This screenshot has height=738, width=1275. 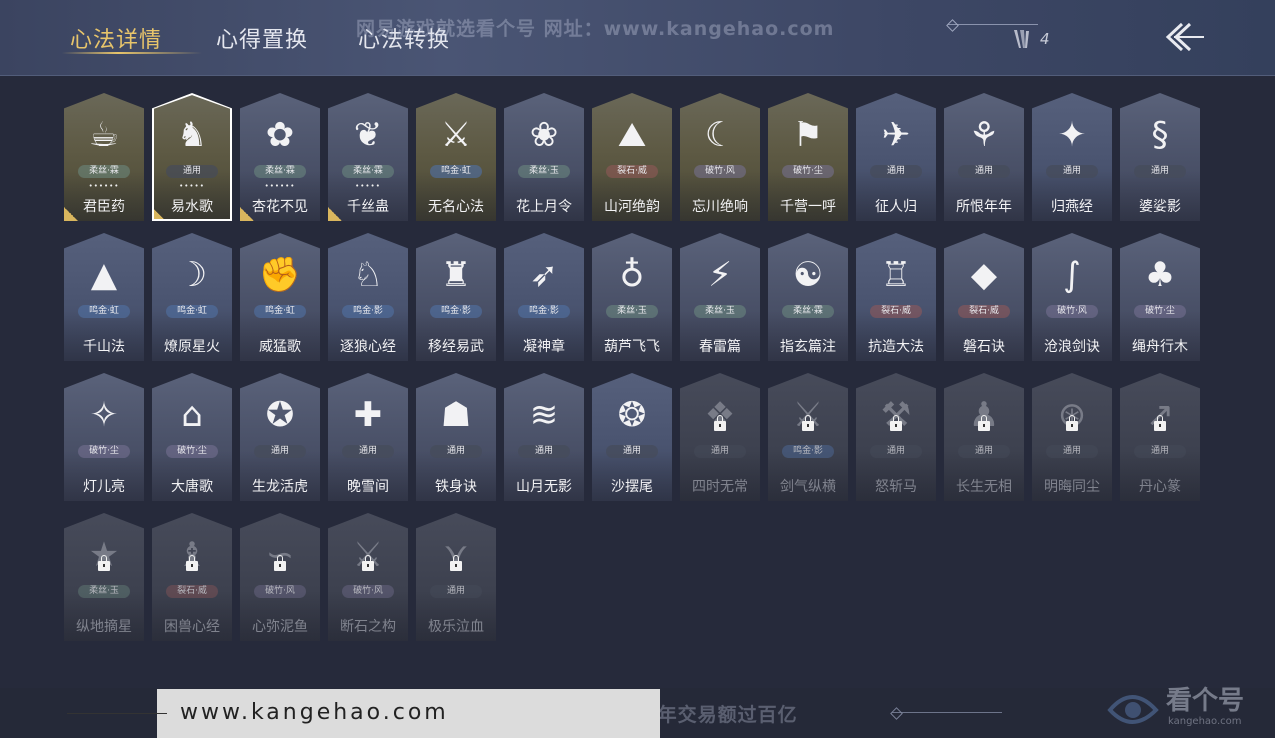 What do you see at coordinates (280, 437) in the screenshot?
I see `xinfa-card: ✪ 通用 生龙活虎` at bounding box center [280, 437].